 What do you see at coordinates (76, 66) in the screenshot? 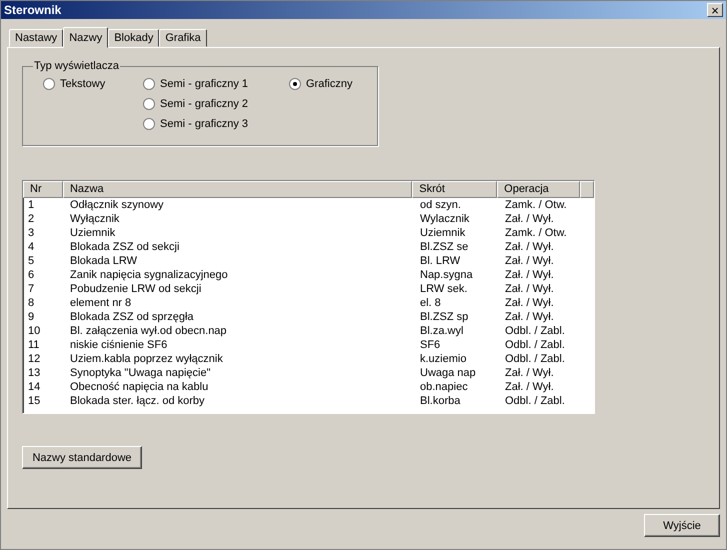
I see `group-title: Typ wyświetlacza` at bounding box center [76, 66].